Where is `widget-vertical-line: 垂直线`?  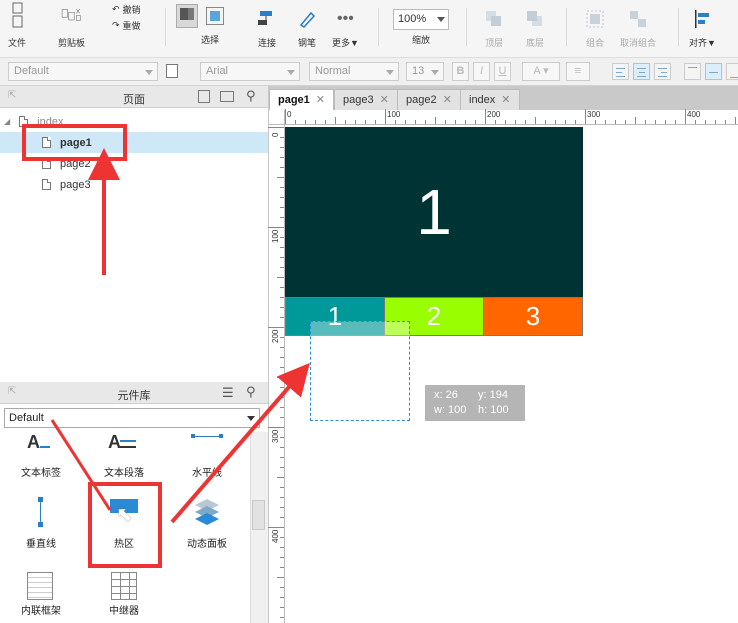 widget-vertical-line: 垂直线 is located at coordinates (41, 523).